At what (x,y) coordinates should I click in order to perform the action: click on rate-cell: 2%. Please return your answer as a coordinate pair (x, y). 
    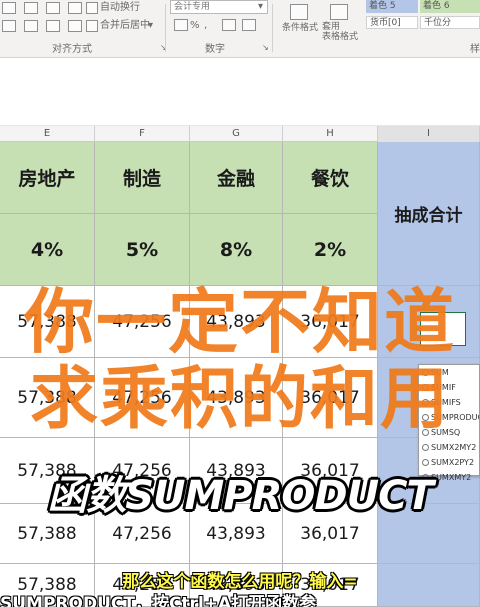
    Looking at the image, I should click on (330, 250).